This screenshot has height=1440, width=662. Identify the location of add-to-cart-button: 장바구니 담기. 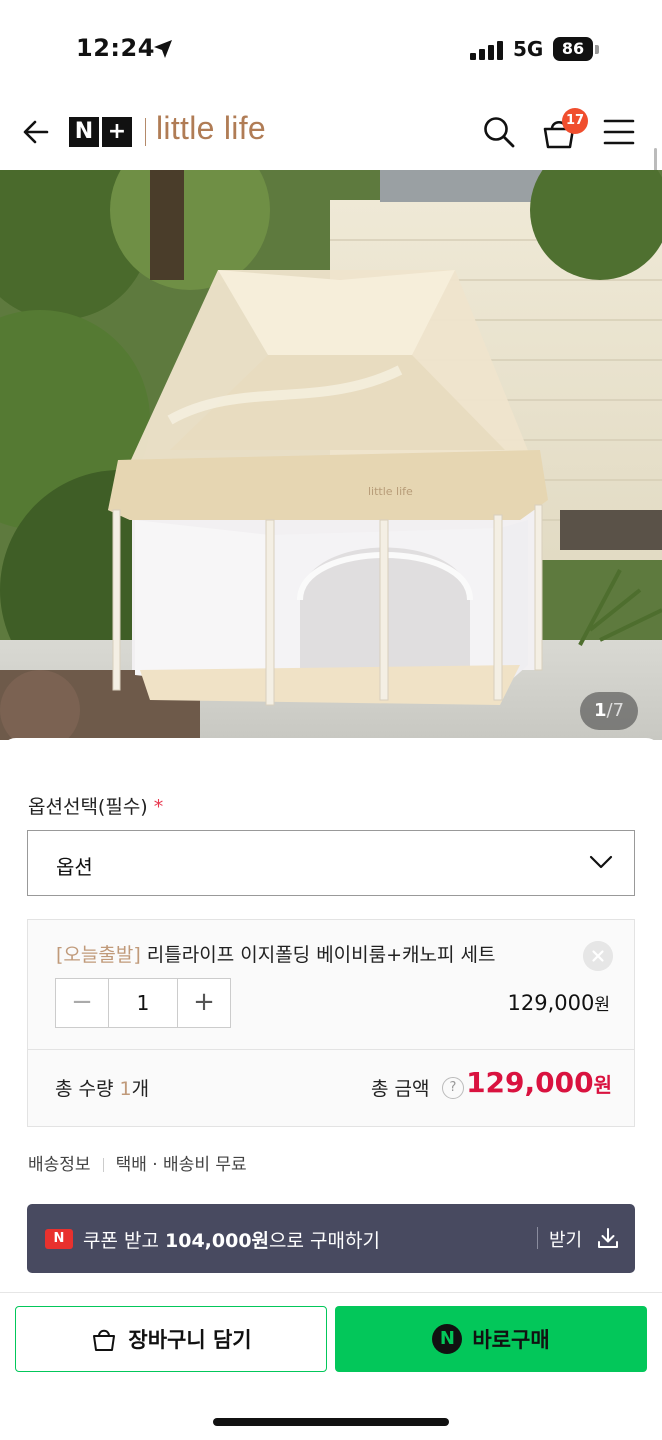
(171, 1339).